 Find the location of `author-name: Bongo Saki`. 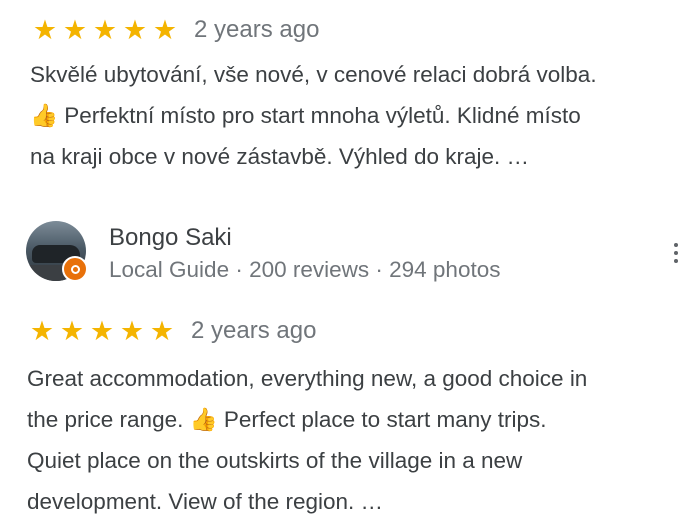

author-name: Bongo Saki is located at coordinates (170, 238).